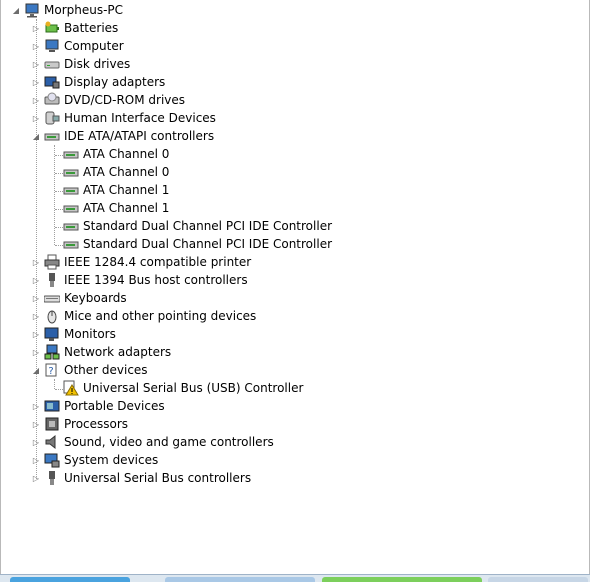 The width and height of the screenshot is (590, 582). I want to click on category-label: Portable Devices, so click(114, 406).